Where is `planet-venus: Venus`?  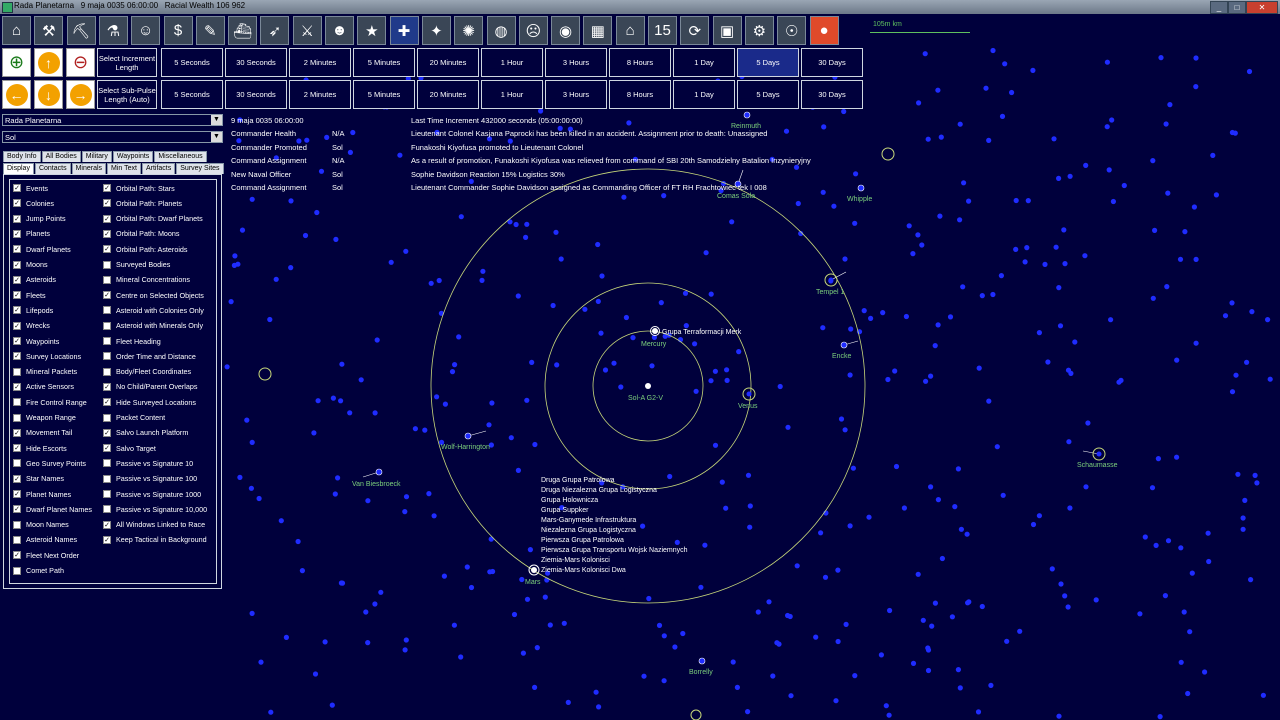 planet-venus: Venus is located at coordinates (748, 398).